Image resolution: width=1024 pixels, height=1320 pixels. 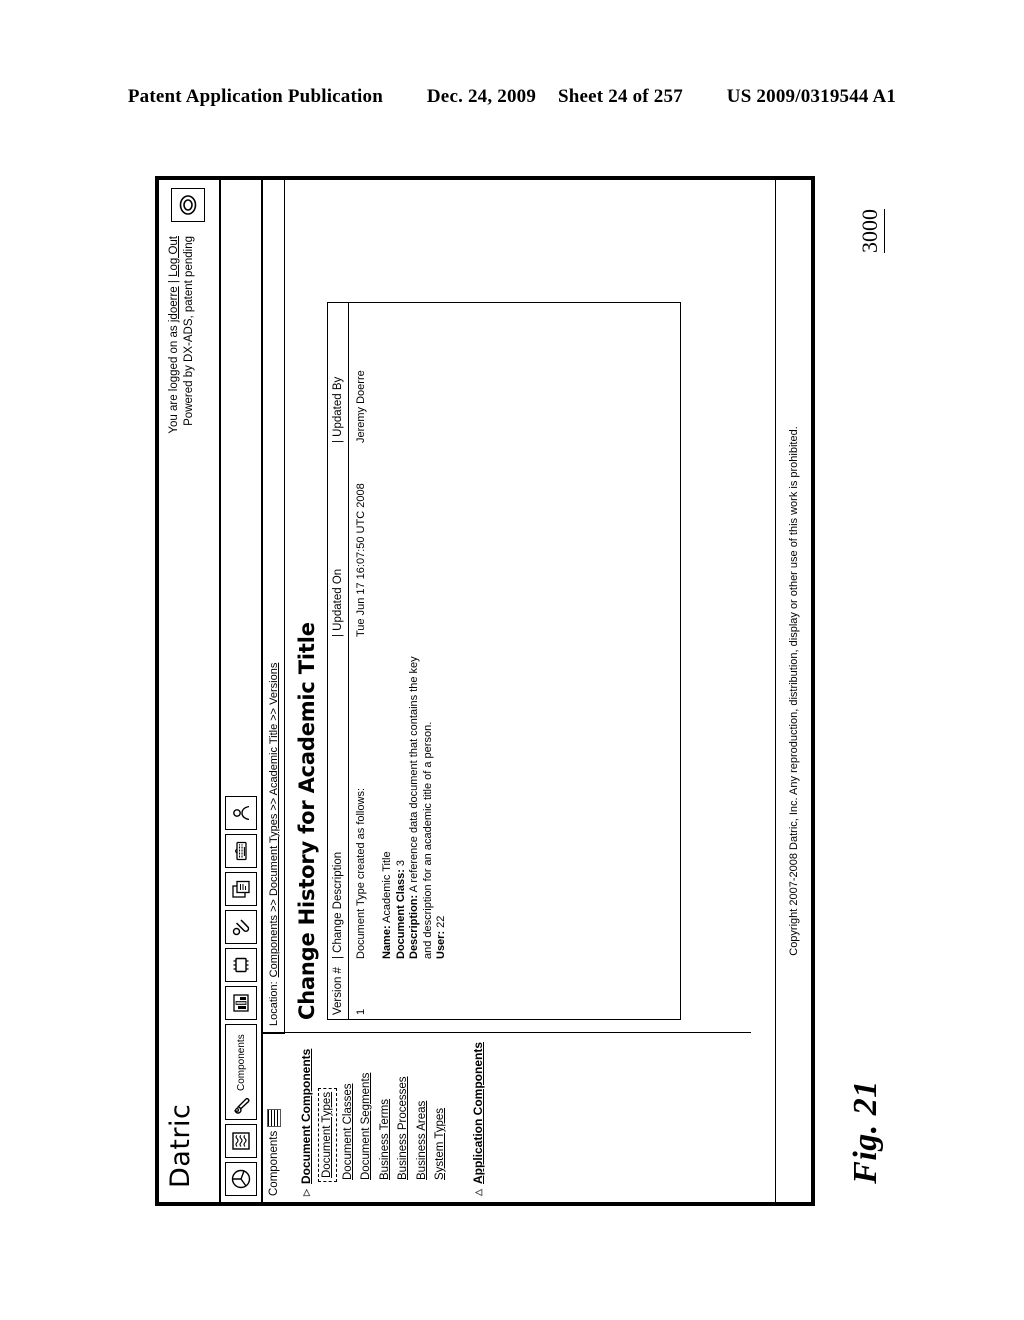 I want to click on powered-by-text: Powered by DX-ADS, patent pending, so click(x=189, y=331).